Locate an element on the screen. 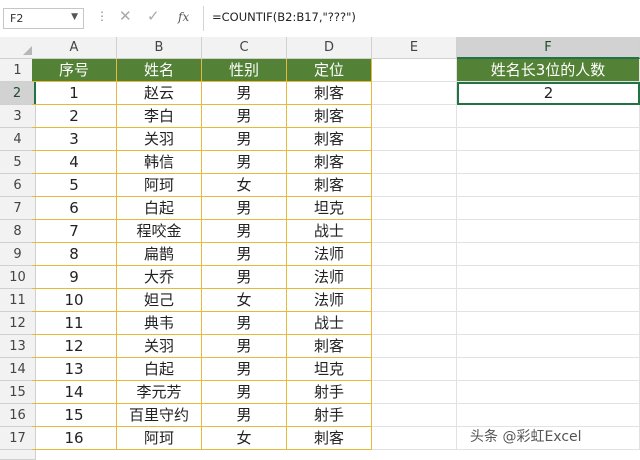  cell-d13: 刺客 is located at coordinates (329, 346).